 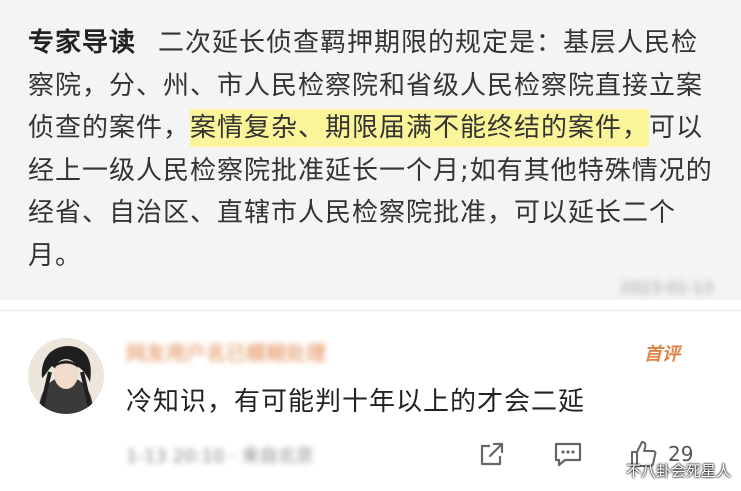 I want to click on watermark: 不八卦会死星人, so click(x=678, y=471).